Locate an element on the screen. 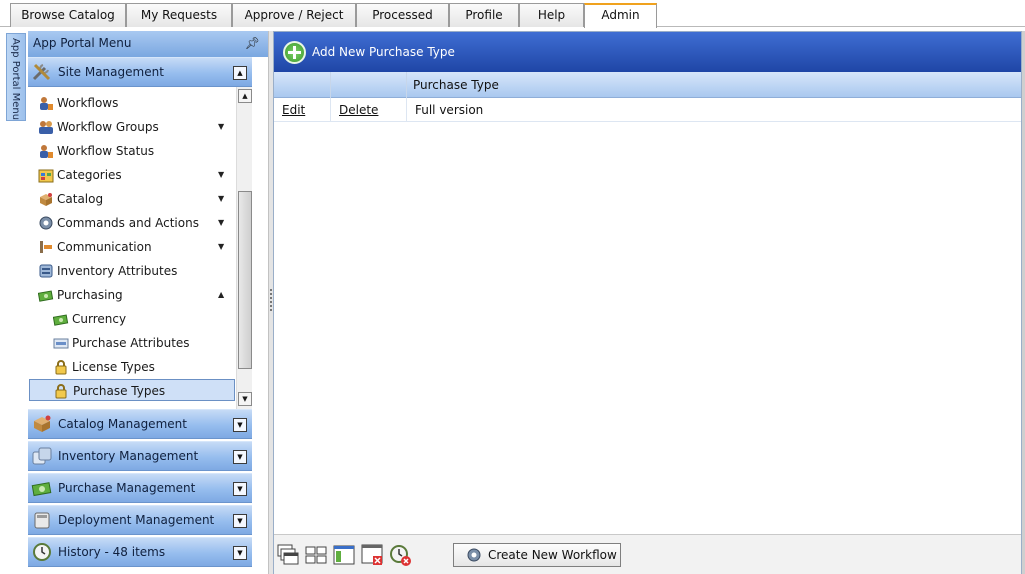 This screenshot has width=1025, height=574. panel-title: App Portal Menu is located at coordinates (82, 43).